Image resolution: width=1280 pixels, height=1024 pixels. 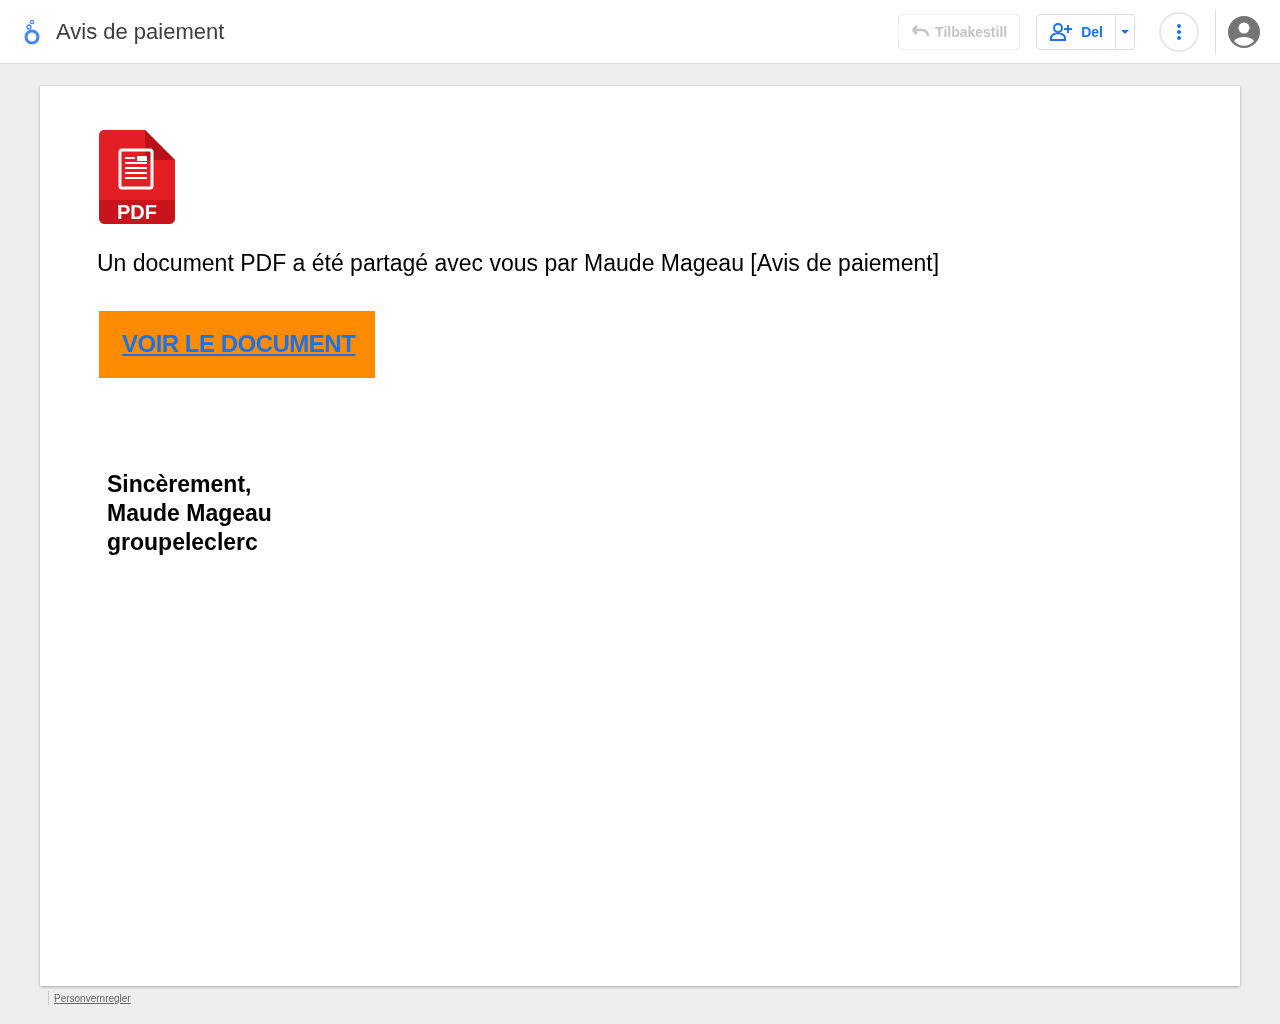 What do you see at coordinates (519, 263) in the screenshot?
I see `share-message: Un document PDF a été partagé avec vous par Maude Mageau [Avis de paiement]` at bounding box center [519, 263].